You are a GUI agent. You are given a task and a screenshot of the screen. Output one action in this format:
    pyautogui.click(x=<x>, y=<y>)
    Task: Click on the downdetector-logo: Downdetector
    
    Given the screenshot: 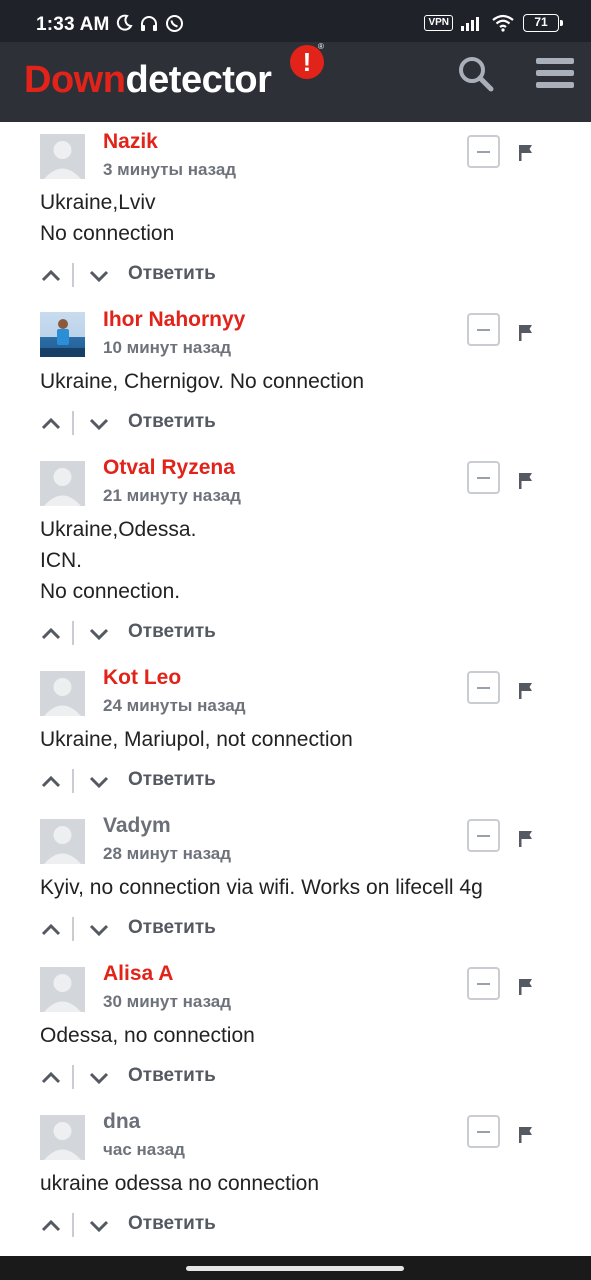 What is the action you would take?
    pyautogui.click(x=148, y=80)
    